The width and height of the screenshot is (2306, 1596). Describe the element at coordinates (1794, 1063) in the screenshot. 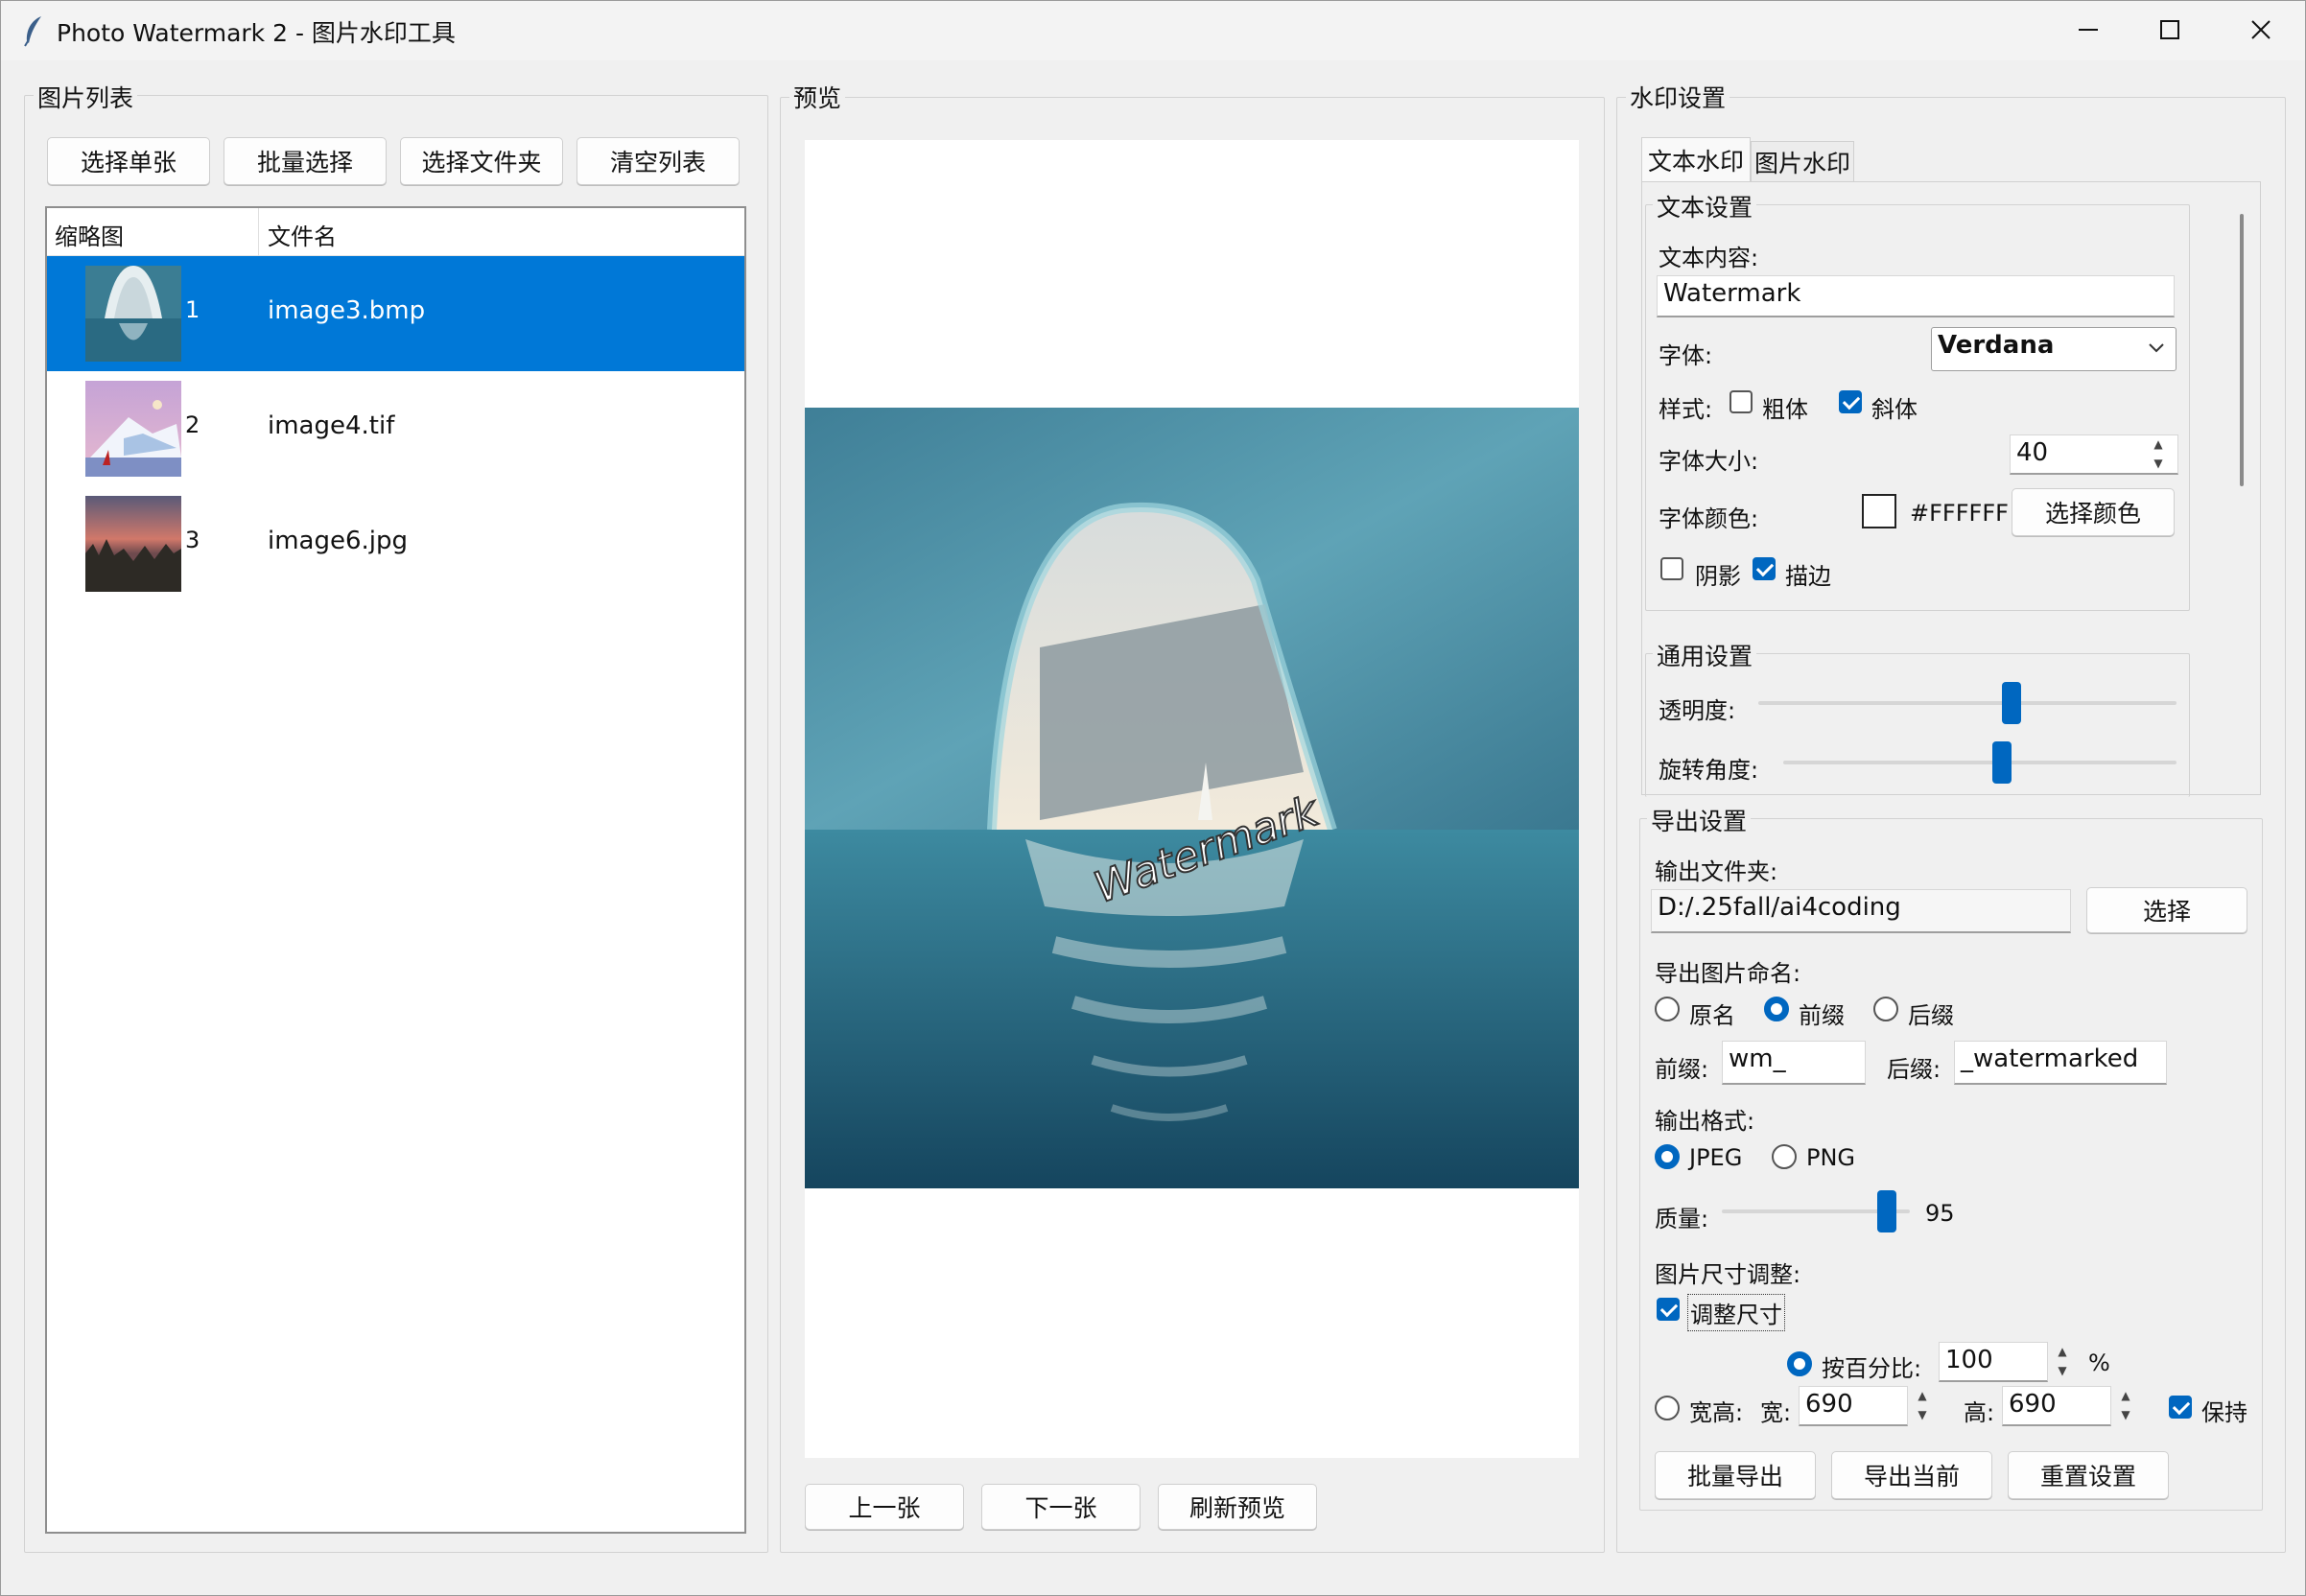

I see `prefix-input: wm_` at that location.